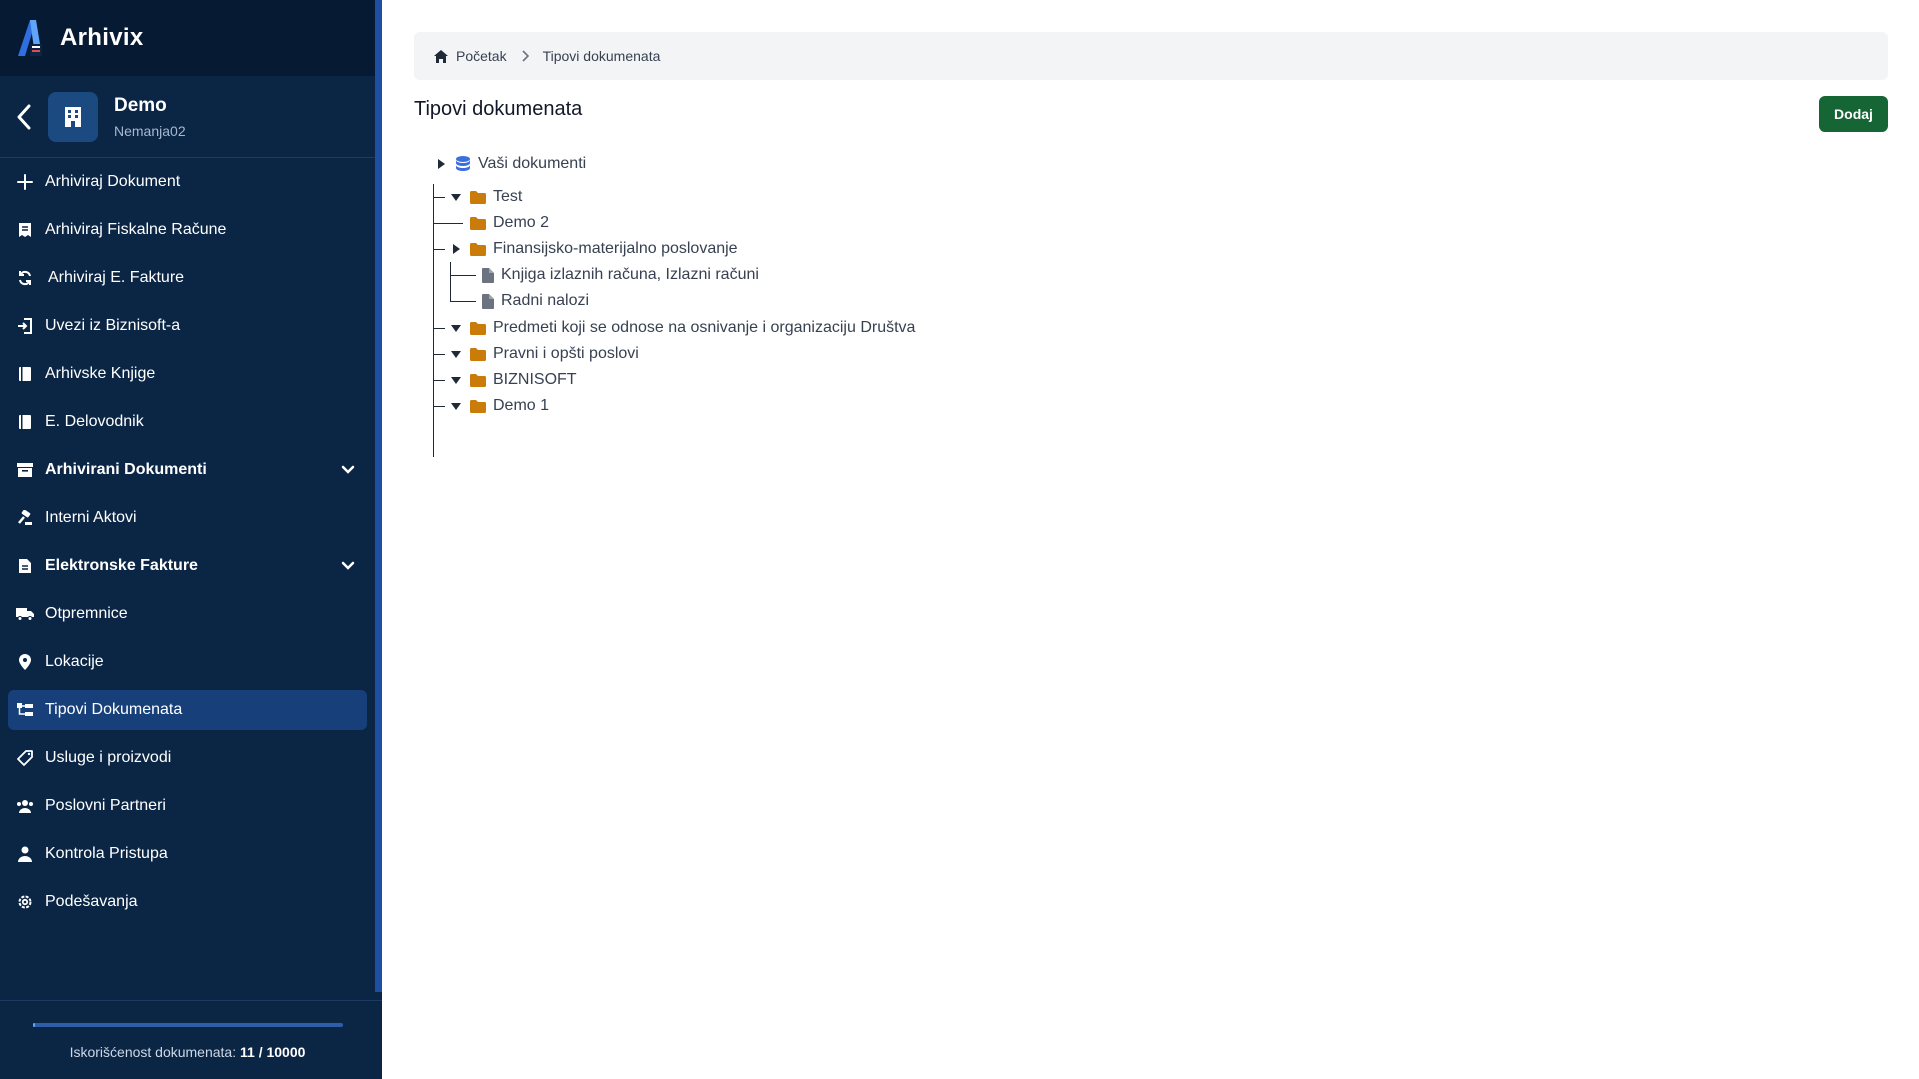 Image resolution: width=1919 pixels, height=1079 pixels. What do you see at coordinates (25, 182) in the screenshot?
I see `plus-icon` at bounding box center [25, 182].